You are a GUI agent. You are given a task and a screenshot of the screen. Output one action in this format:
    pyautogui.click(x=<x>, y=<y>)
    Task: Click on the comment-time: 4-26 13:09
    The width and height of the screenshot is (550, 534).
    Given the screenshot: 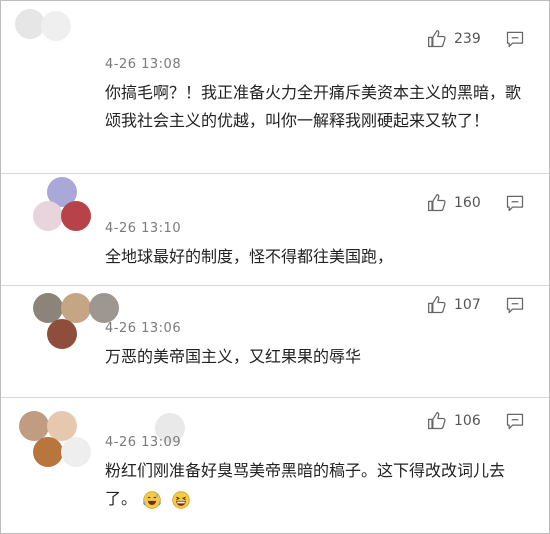 What is the action you would take?
    pyautogui.click(x=143, y=442)
    